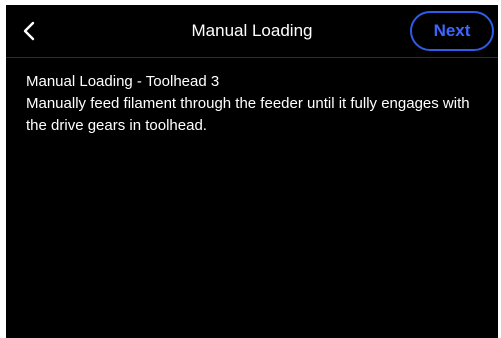 This screenshot has height=338, width=501. Describe the element at coordinates (123, 81) in the screenshot. I see `step-heading: Manual Loading - Toolhead 3` at that location.